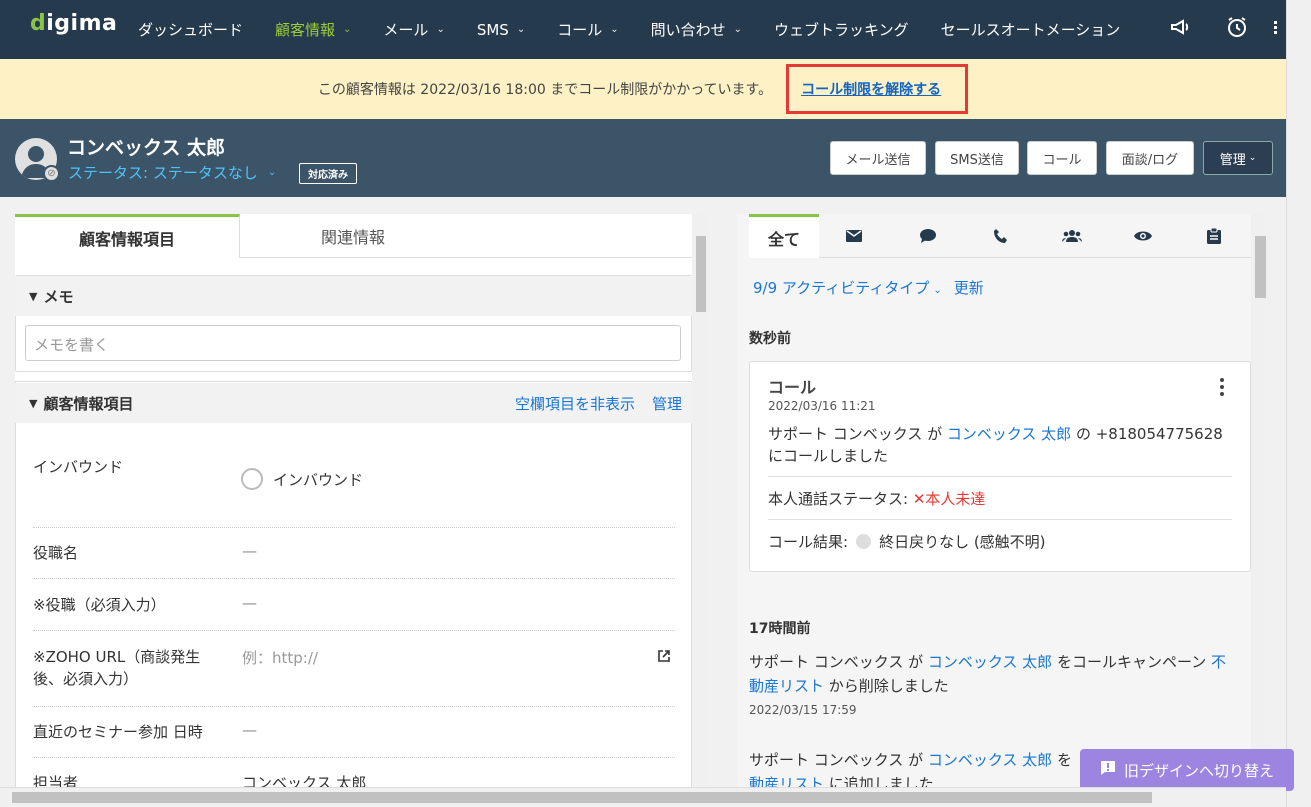 The height and width of the screenshot is (807, 1311). I want to click on field-value: コンベックス 太郎, so click(304, 779).